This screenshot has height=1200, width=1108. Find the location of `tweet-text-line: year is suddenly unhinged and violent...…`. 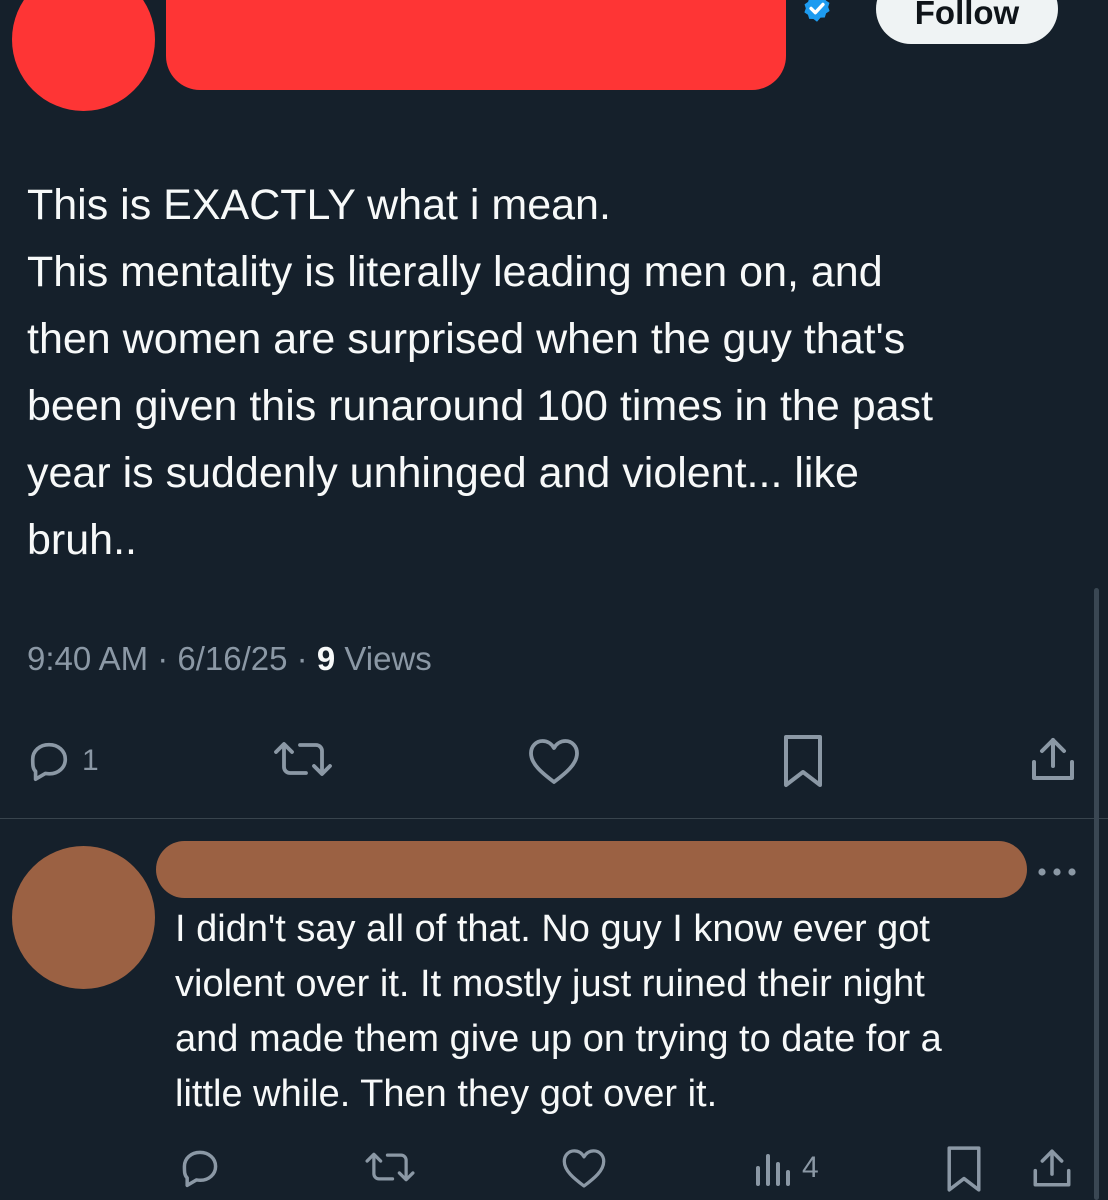

tweet-text-line: year is suddenly unhinged and violent...… is located at coordinates (443, 473).